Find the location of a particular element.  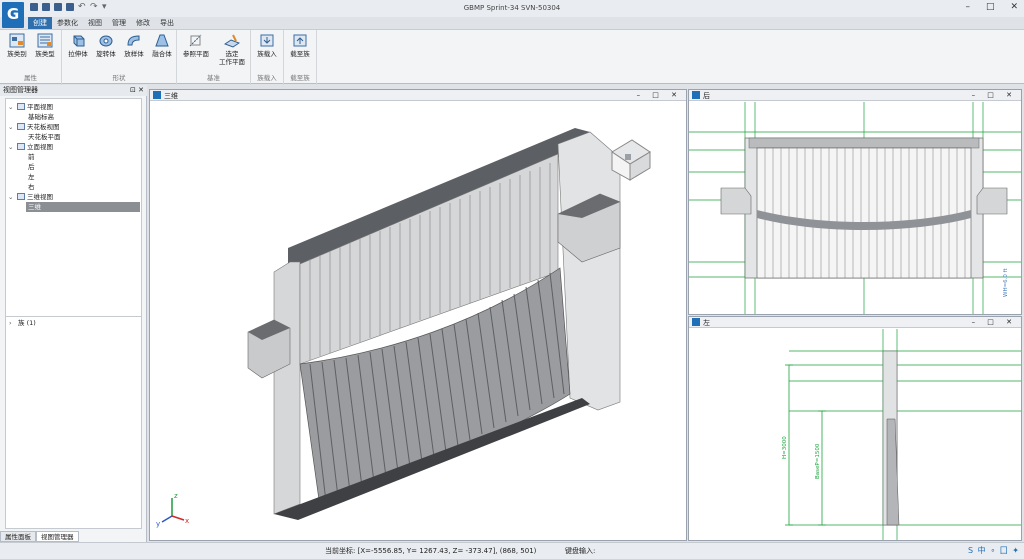

panel-tabs: 属性面板 视图管理器 is located at coordinates (73, 536).